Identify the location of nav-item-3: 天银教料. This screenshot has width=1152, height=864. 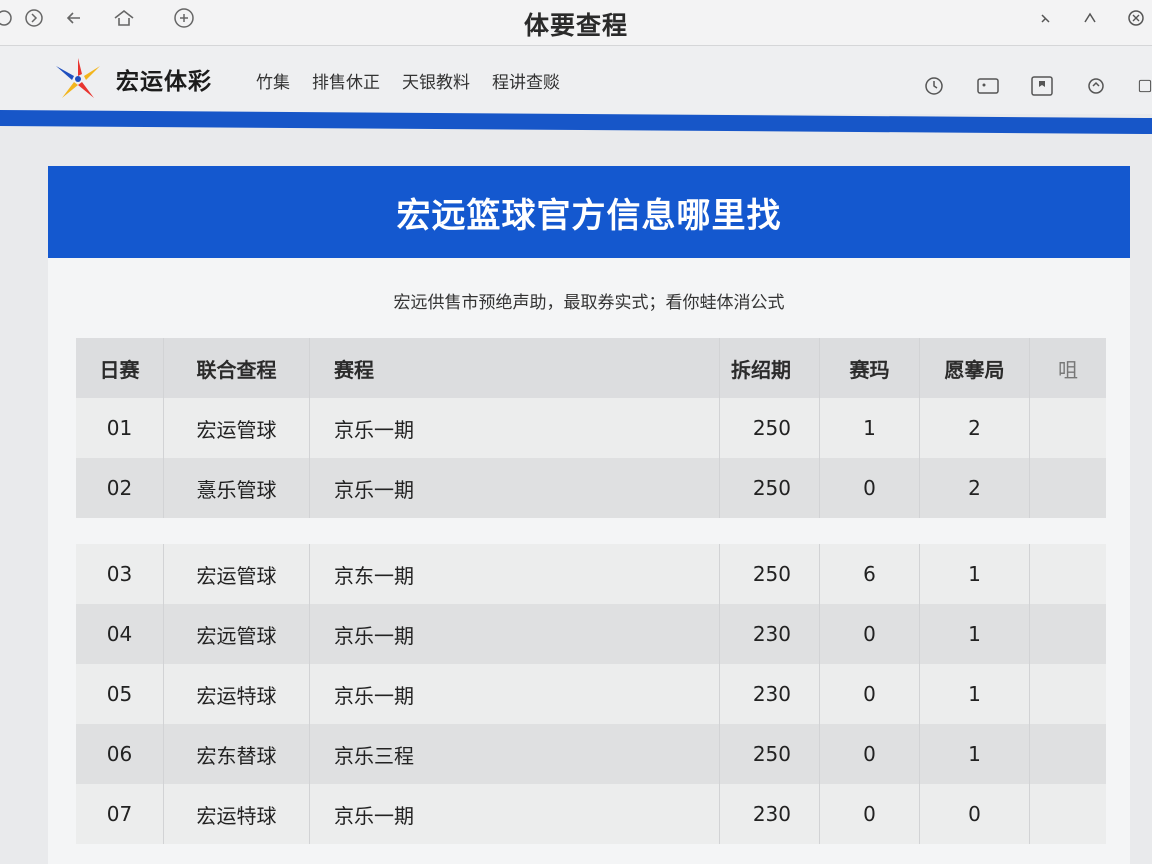
(436, 80).